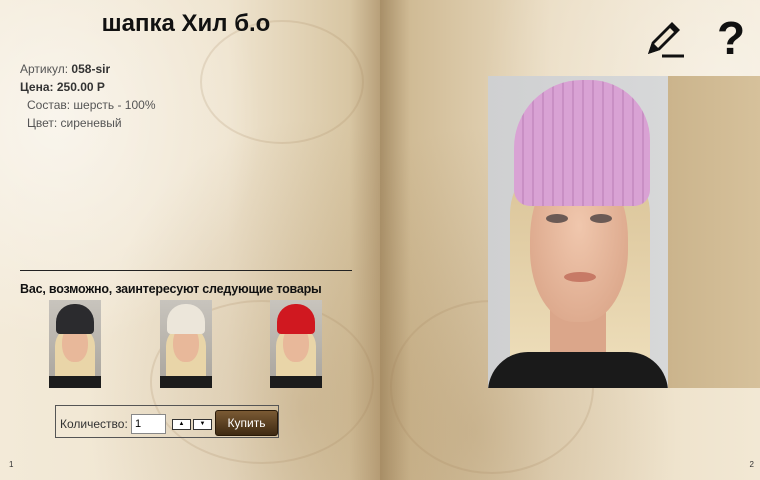  I want to click on price-row: Цена: 250.00 Р, so click(88, 87).